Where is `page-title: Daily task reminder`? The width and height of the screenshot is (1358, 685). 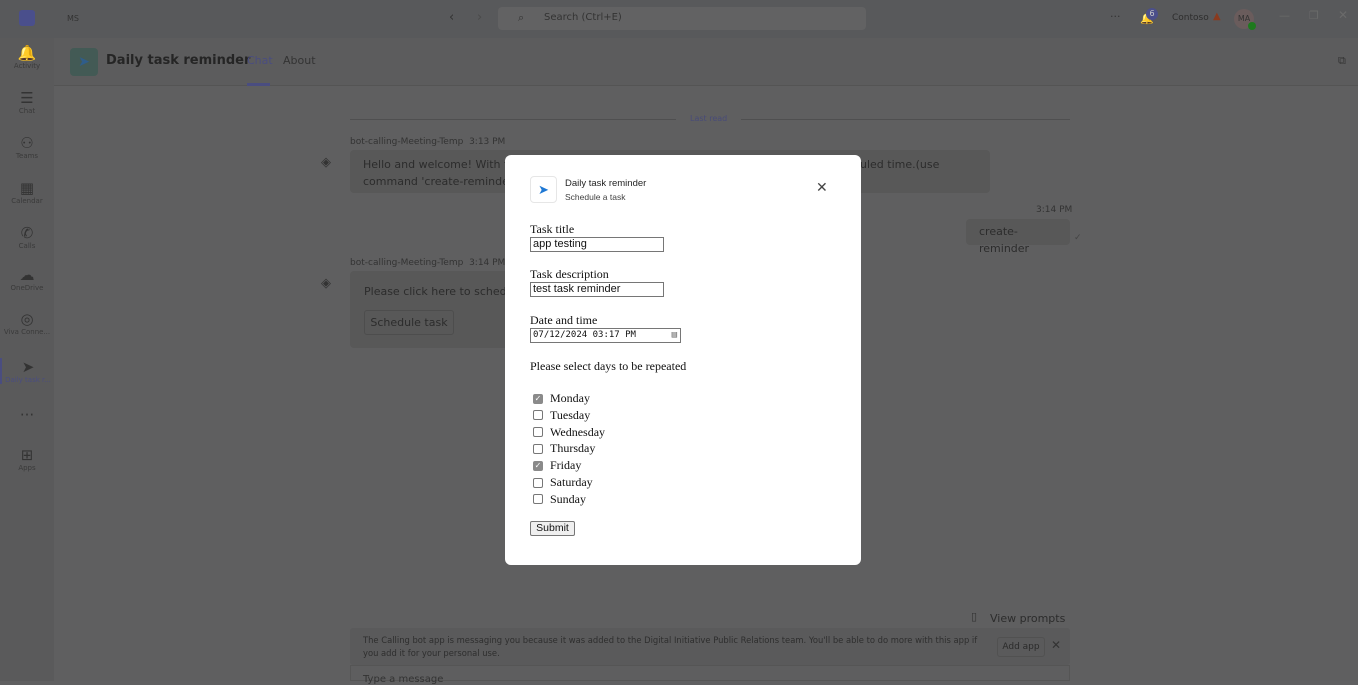 page-title: Daily task reminder is located at coordinates (178, 60).